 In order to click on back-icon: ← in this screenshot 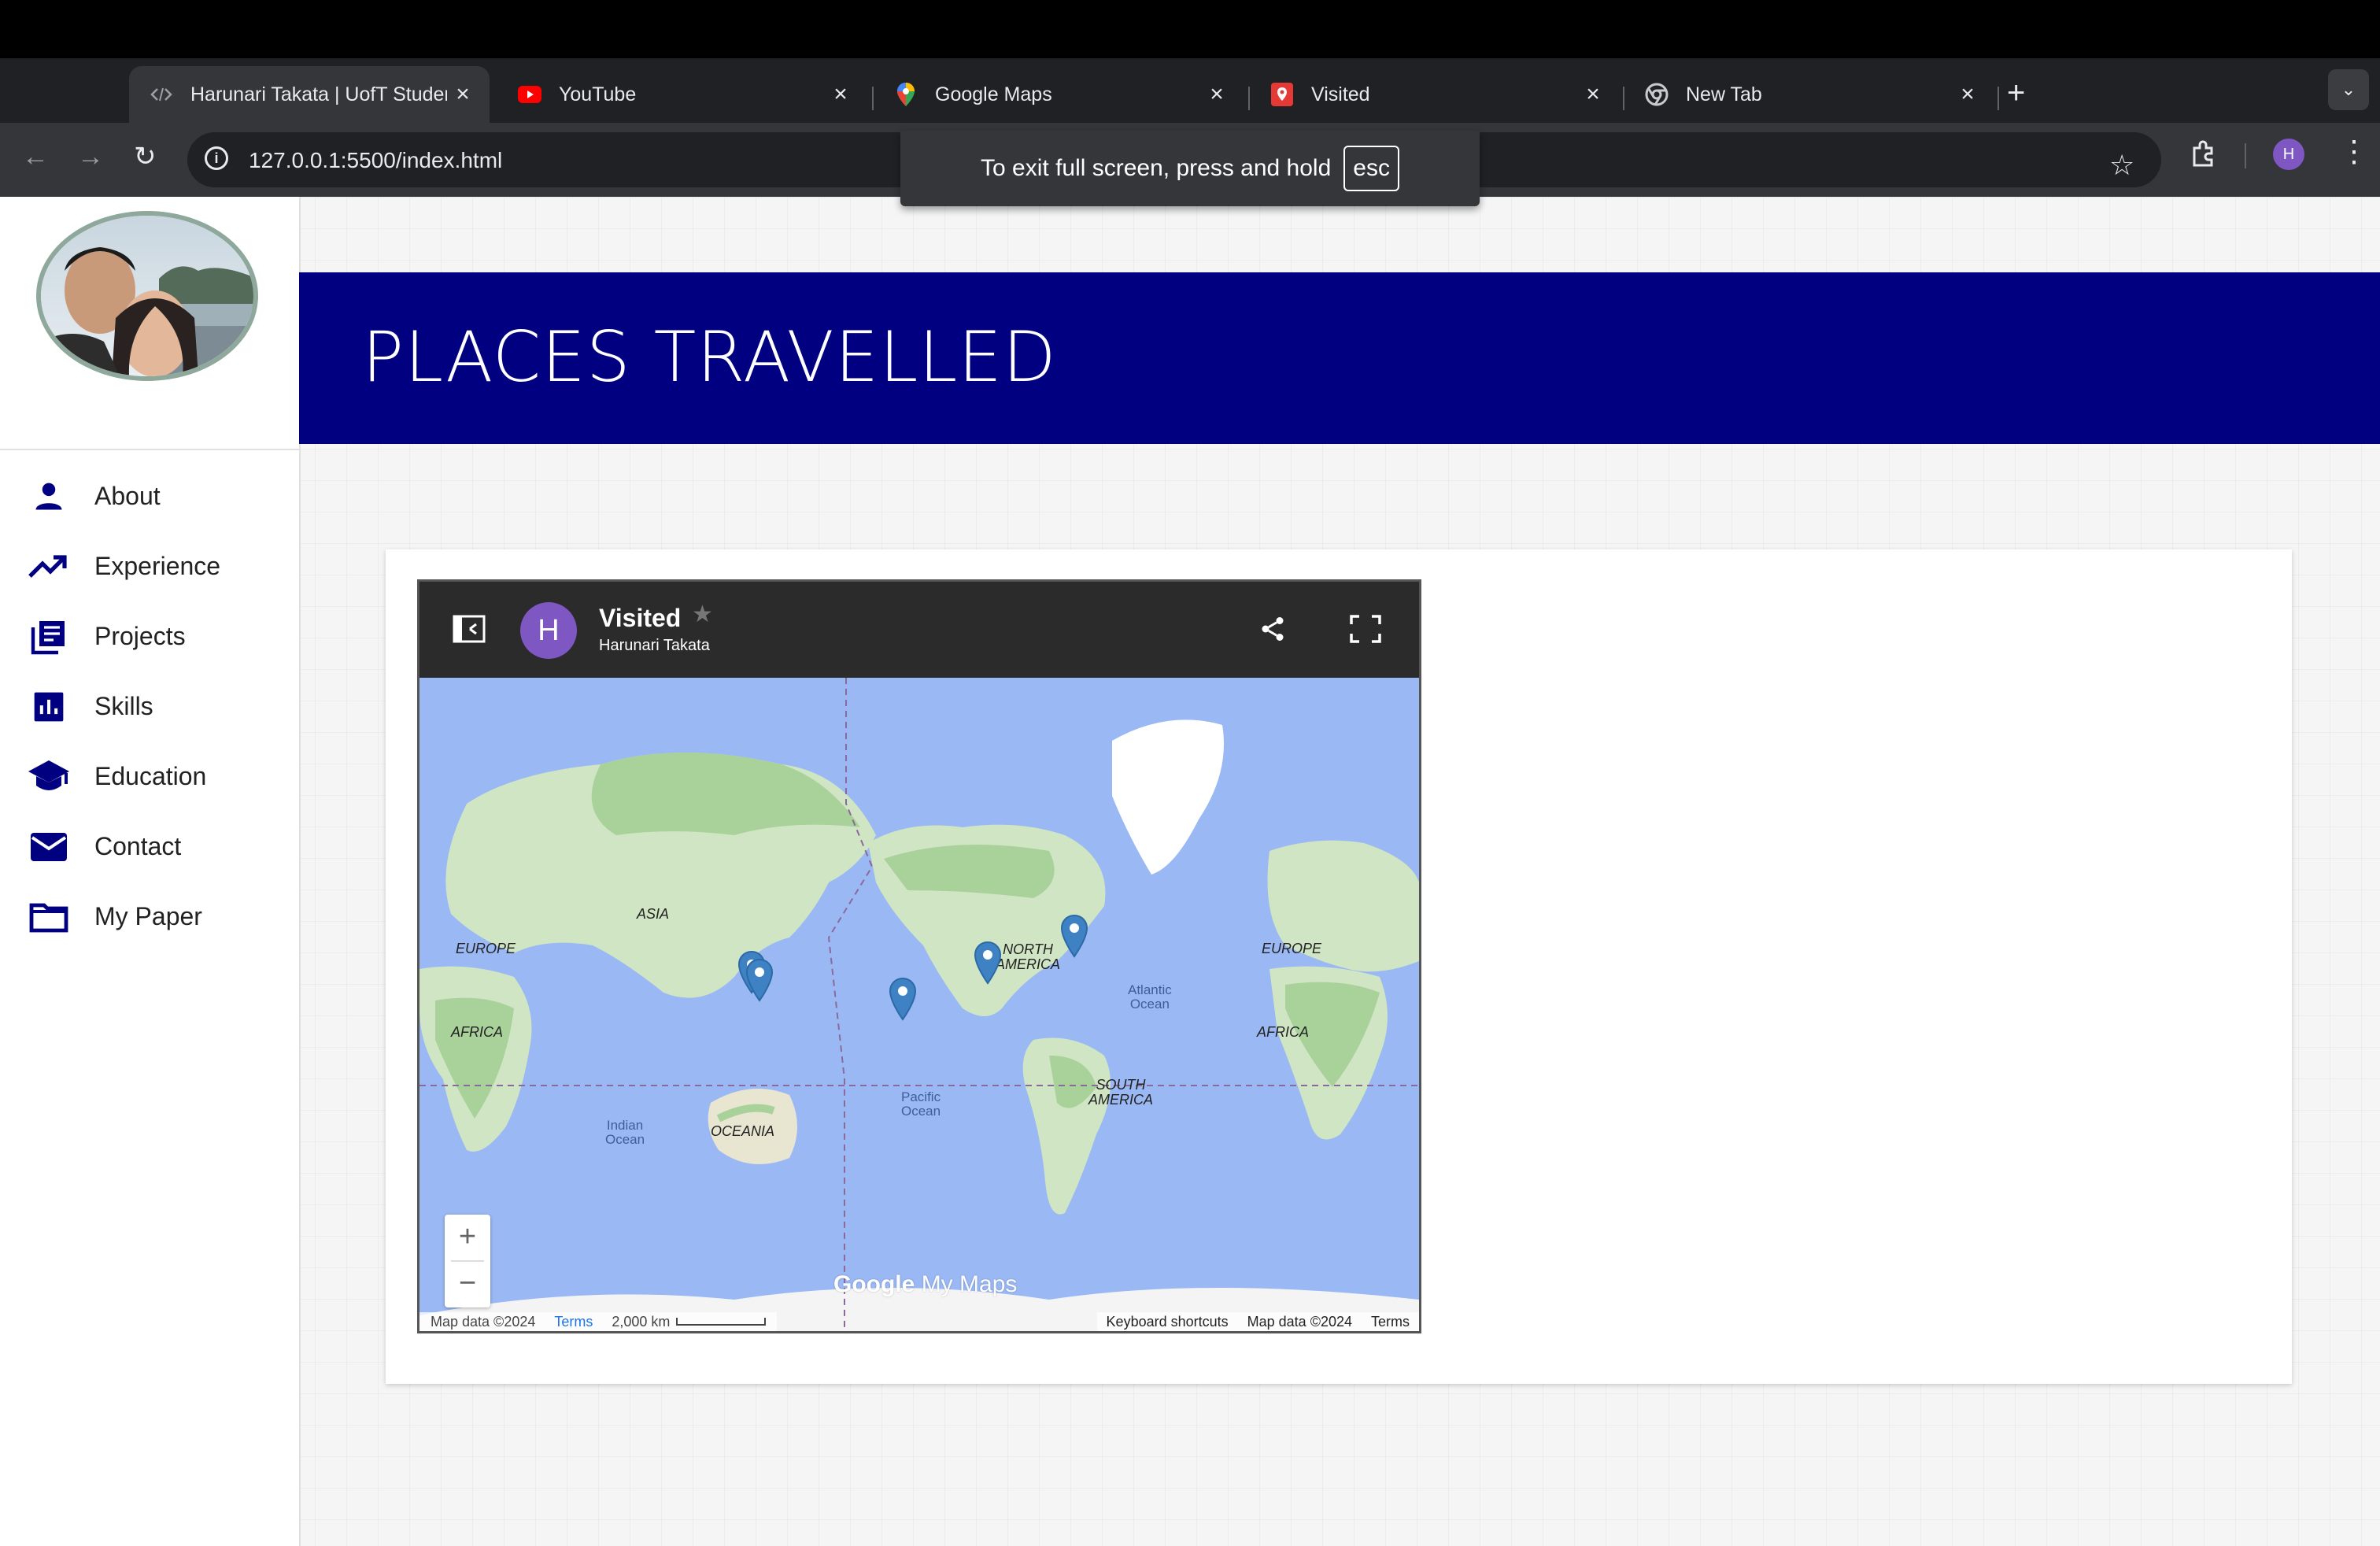, I will do `click(35, 156)`.